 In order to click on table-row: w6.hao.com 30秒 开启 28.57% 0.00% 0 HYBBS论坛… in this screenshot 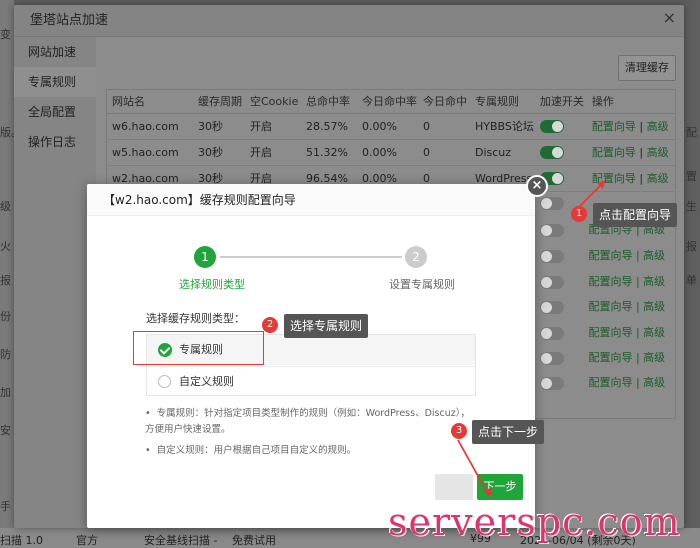, I will do `click(391, 126)`.